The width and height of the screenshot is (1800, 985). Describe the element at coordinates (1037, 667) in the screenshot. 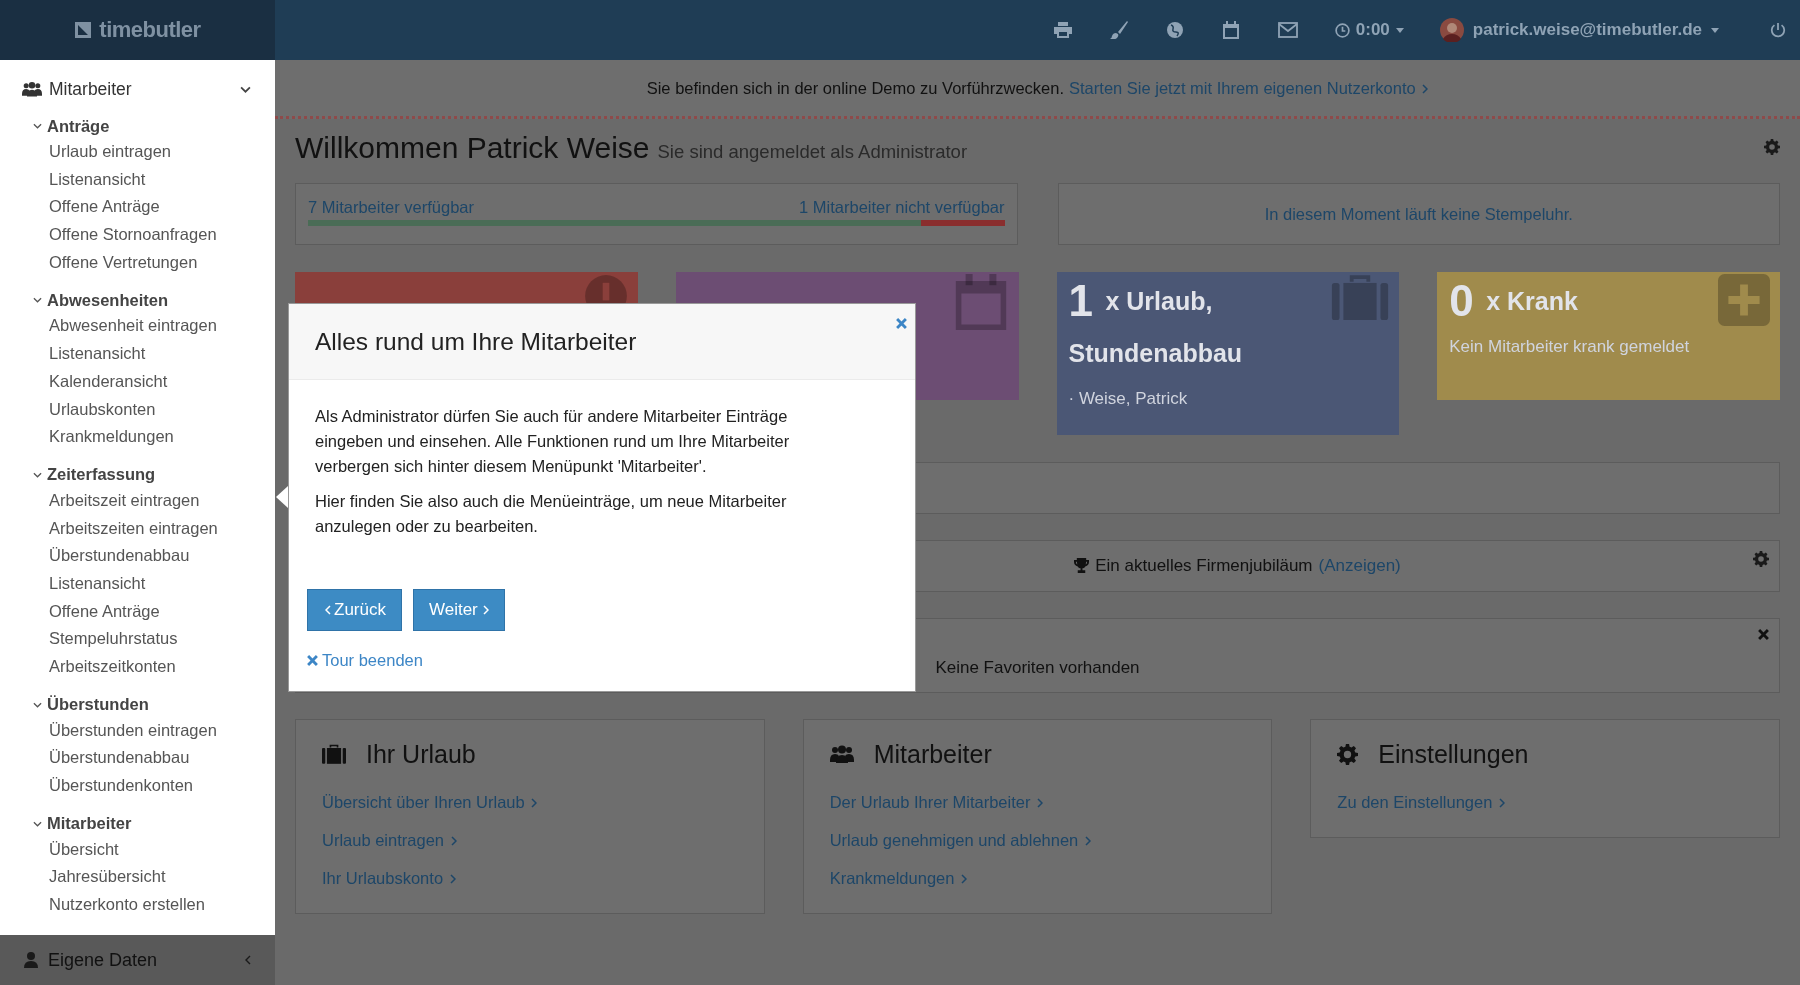

I see `favorites-text: Keine Favoriten vorhanden` at that location.